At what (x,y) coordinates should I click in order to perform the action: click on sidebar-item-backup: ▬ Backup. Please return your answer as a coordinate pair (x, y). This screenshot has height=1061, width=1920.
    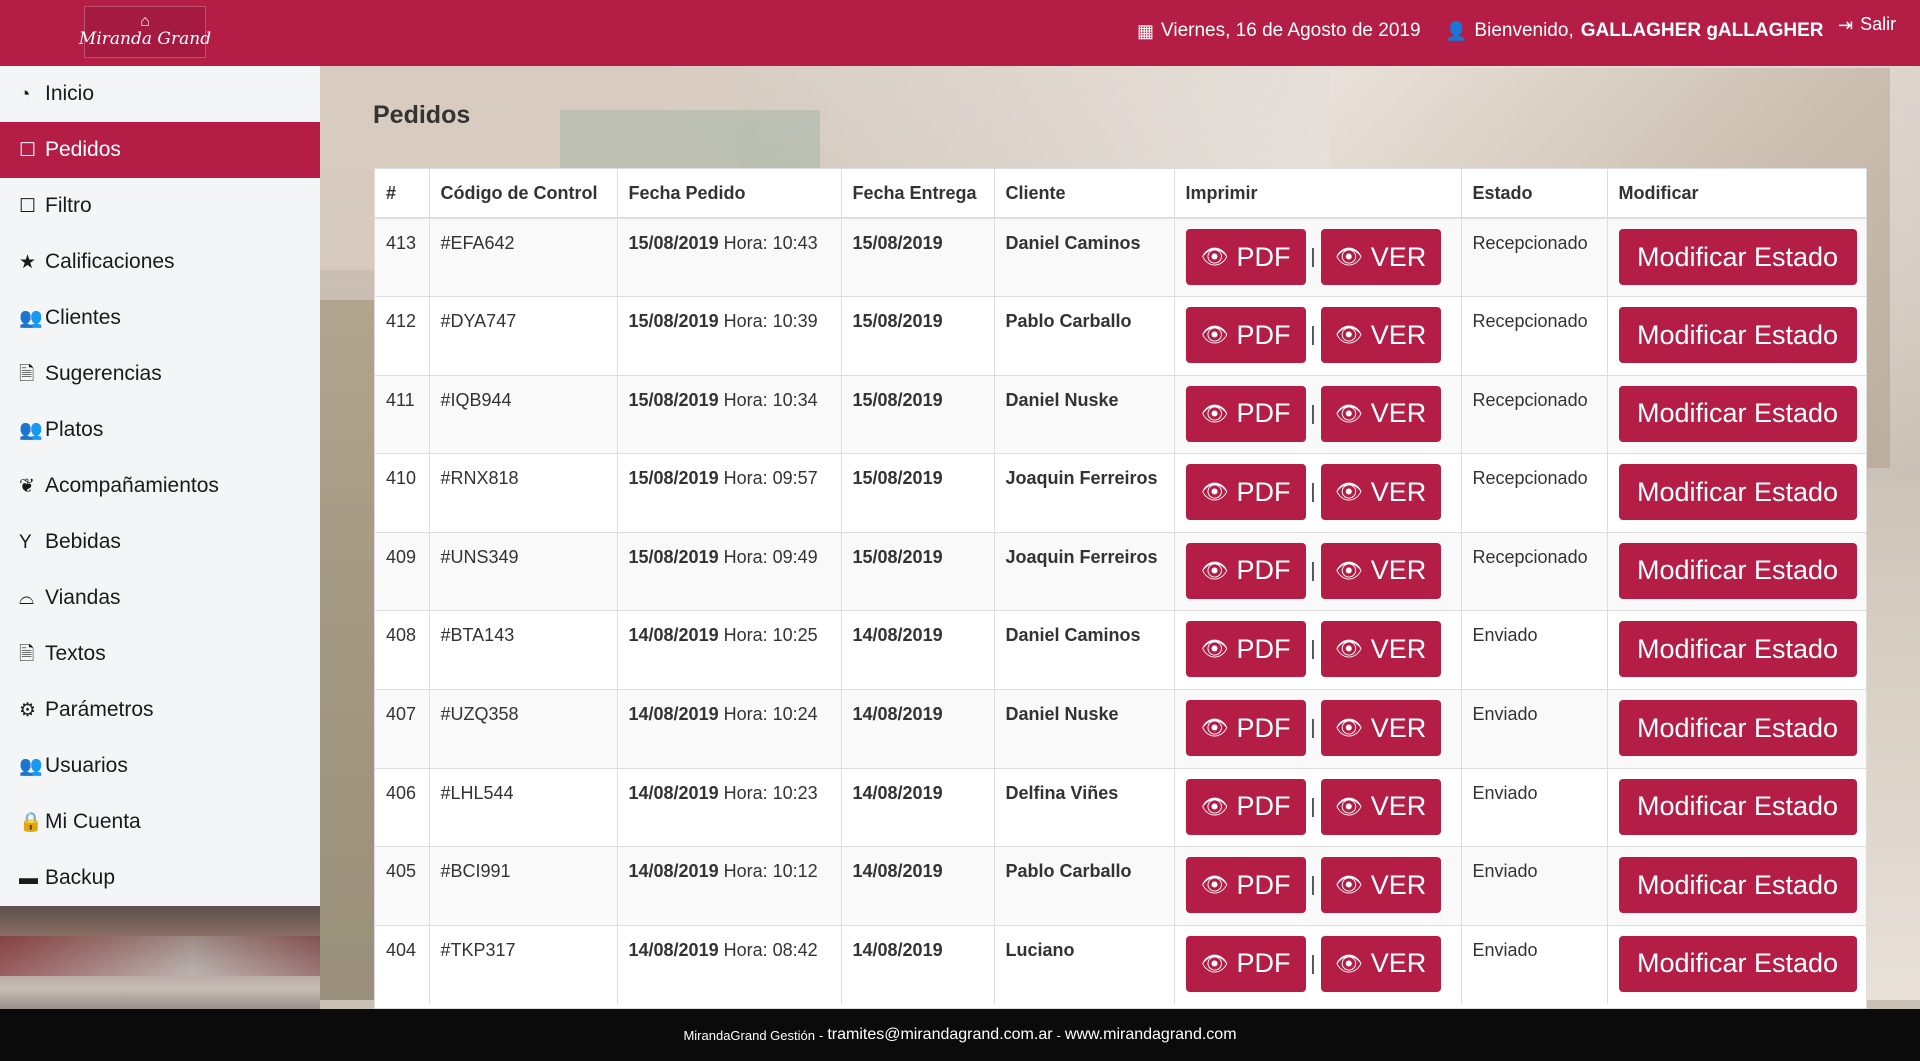
    Looking at the image, I should click on (160, 878).